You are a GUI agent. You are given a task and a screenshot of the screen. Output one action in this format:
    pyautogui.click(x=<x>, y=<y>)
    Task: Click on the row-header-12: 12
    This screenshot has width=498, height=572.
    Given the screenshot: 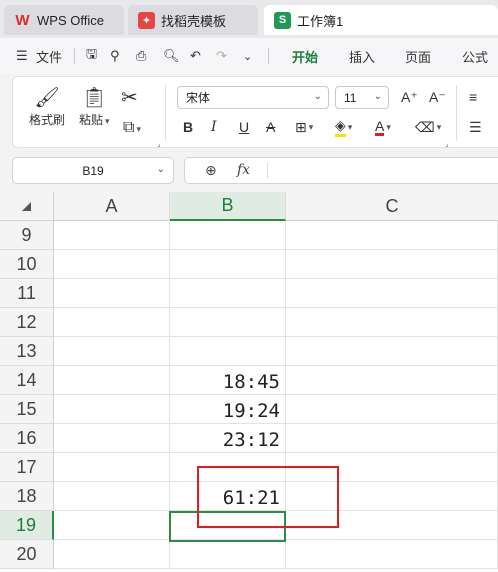 What is the action you would take?
    pyautogui.click(x=27, y=322)
    